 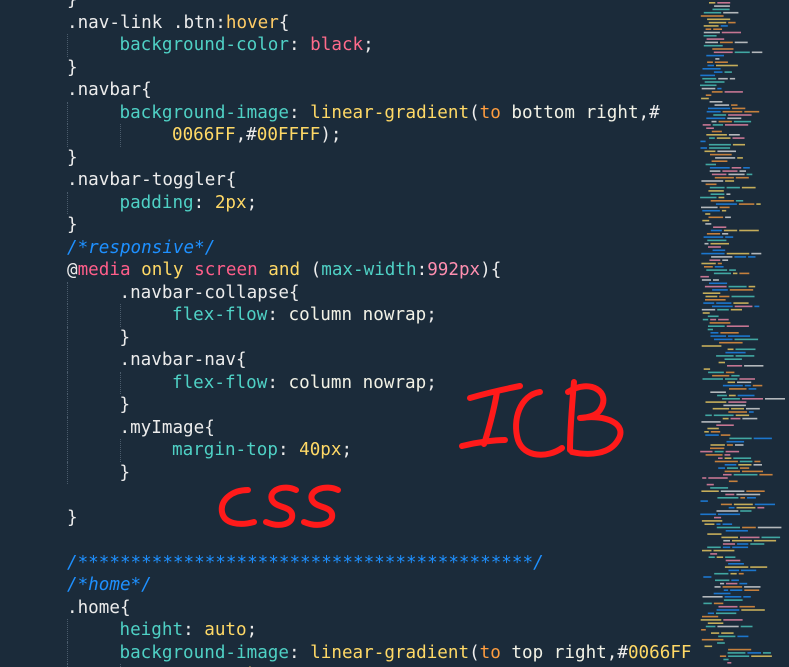 What do you see at coordinates (569, 112) in the screenshot?
I see `code-token: bottom right` at bounding box center [569, 112].